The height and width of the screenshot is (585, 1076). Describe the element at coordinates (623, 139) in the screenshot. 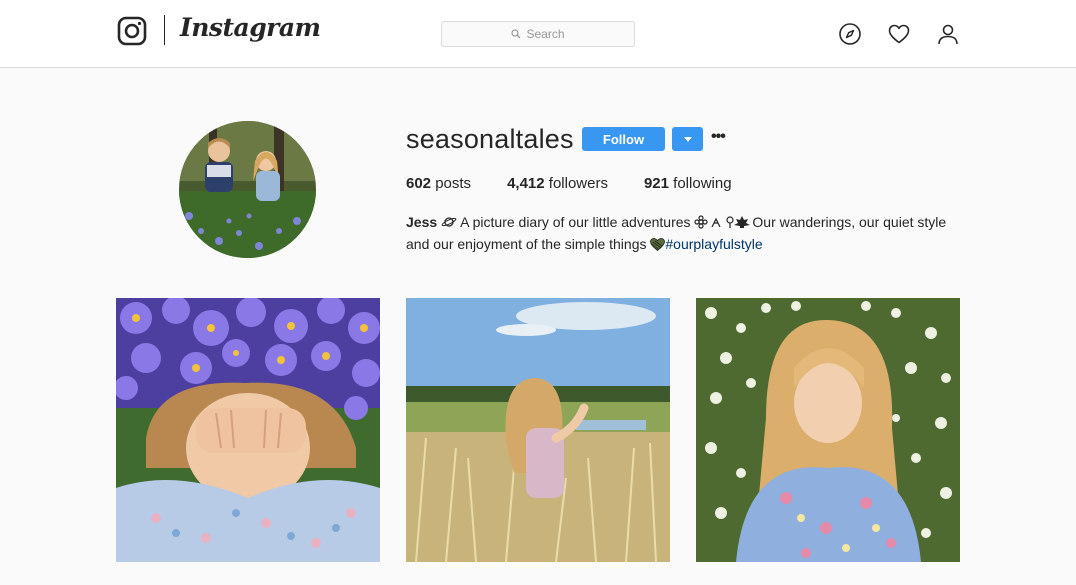

I see `follow-button: Follow` at that location.